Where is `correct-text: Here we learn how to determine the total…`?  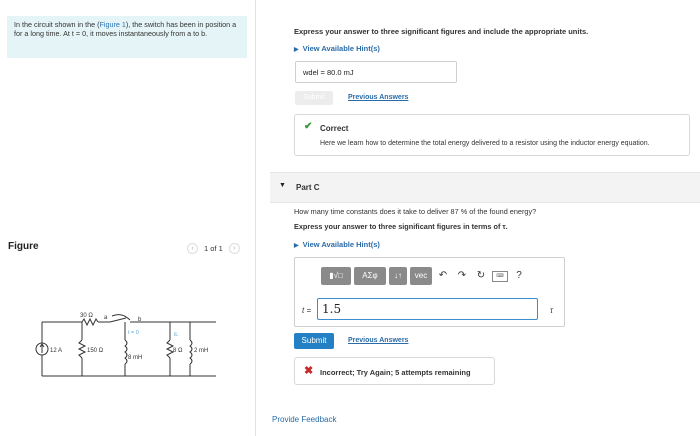 correct-text: Here we learn how to determine the total… is located at coordinates (485, 143).